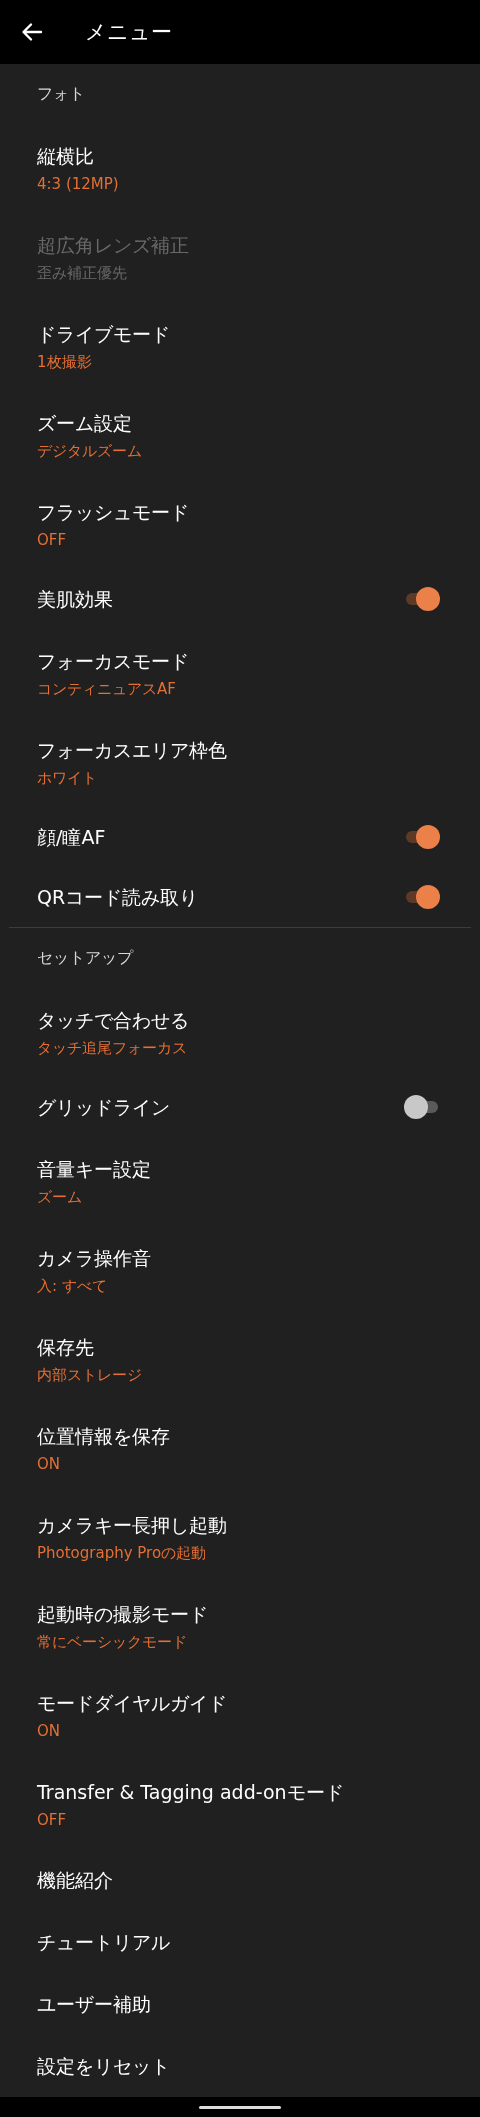  What do you see at coordinates (240, 2066) in the screenshot?
I see `setting-title: 設定をリセット` at bounding box center [240, 2066].